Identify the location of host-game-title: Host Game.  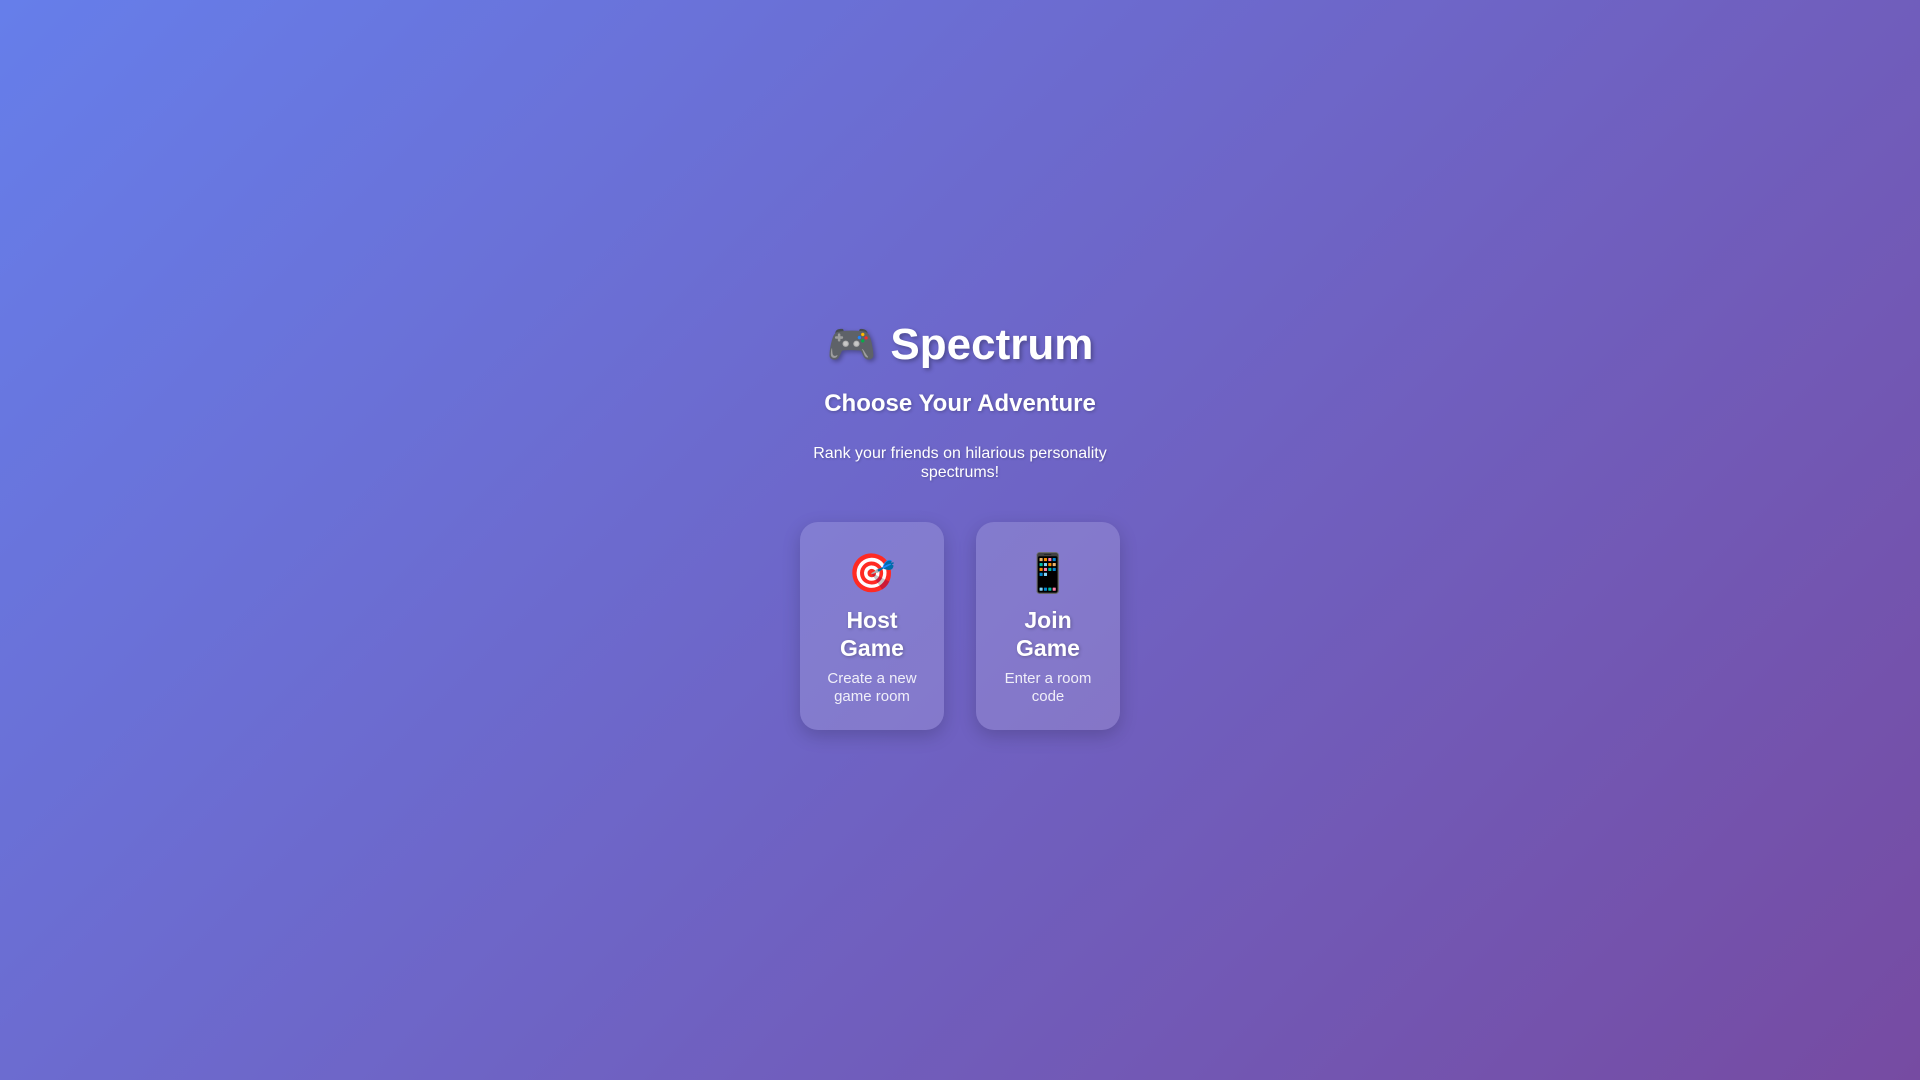
(872, 634).